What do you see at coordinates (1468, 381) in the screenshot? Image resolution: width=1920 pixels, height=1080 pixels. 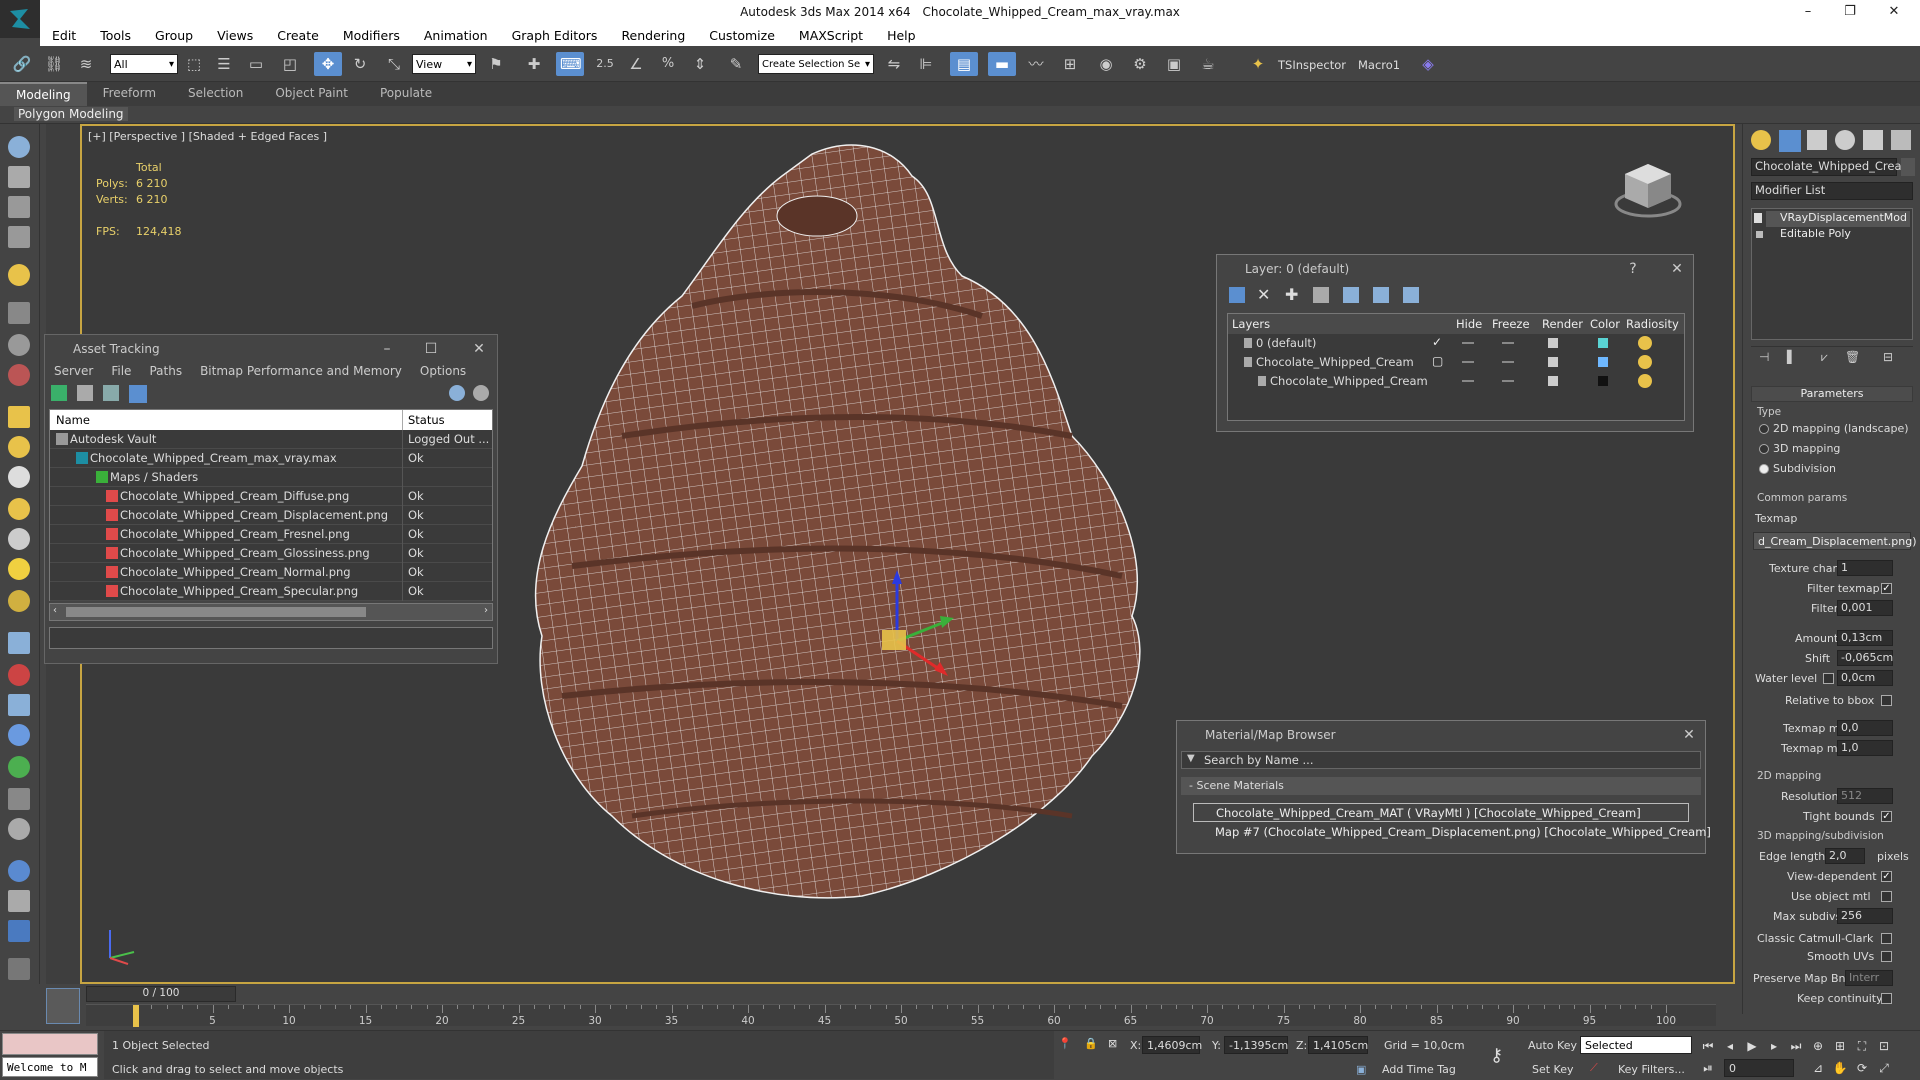 I see `layer-hide-toggle` at bounding box center [1468, 381].